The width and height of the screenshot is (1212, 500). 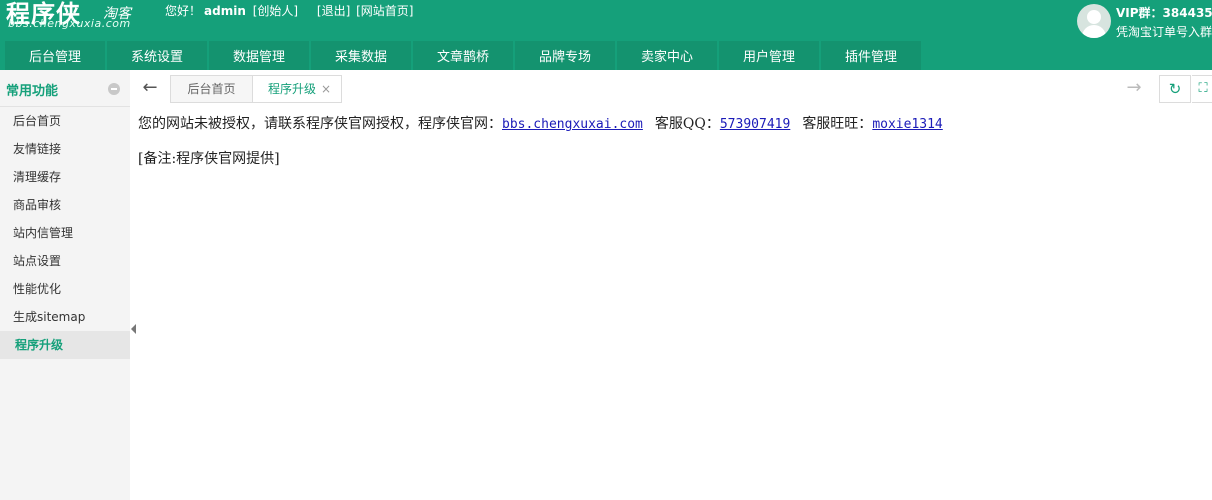 I want to click on sidebar-item-messages: 站内信管理, so click(x=65, y=233).